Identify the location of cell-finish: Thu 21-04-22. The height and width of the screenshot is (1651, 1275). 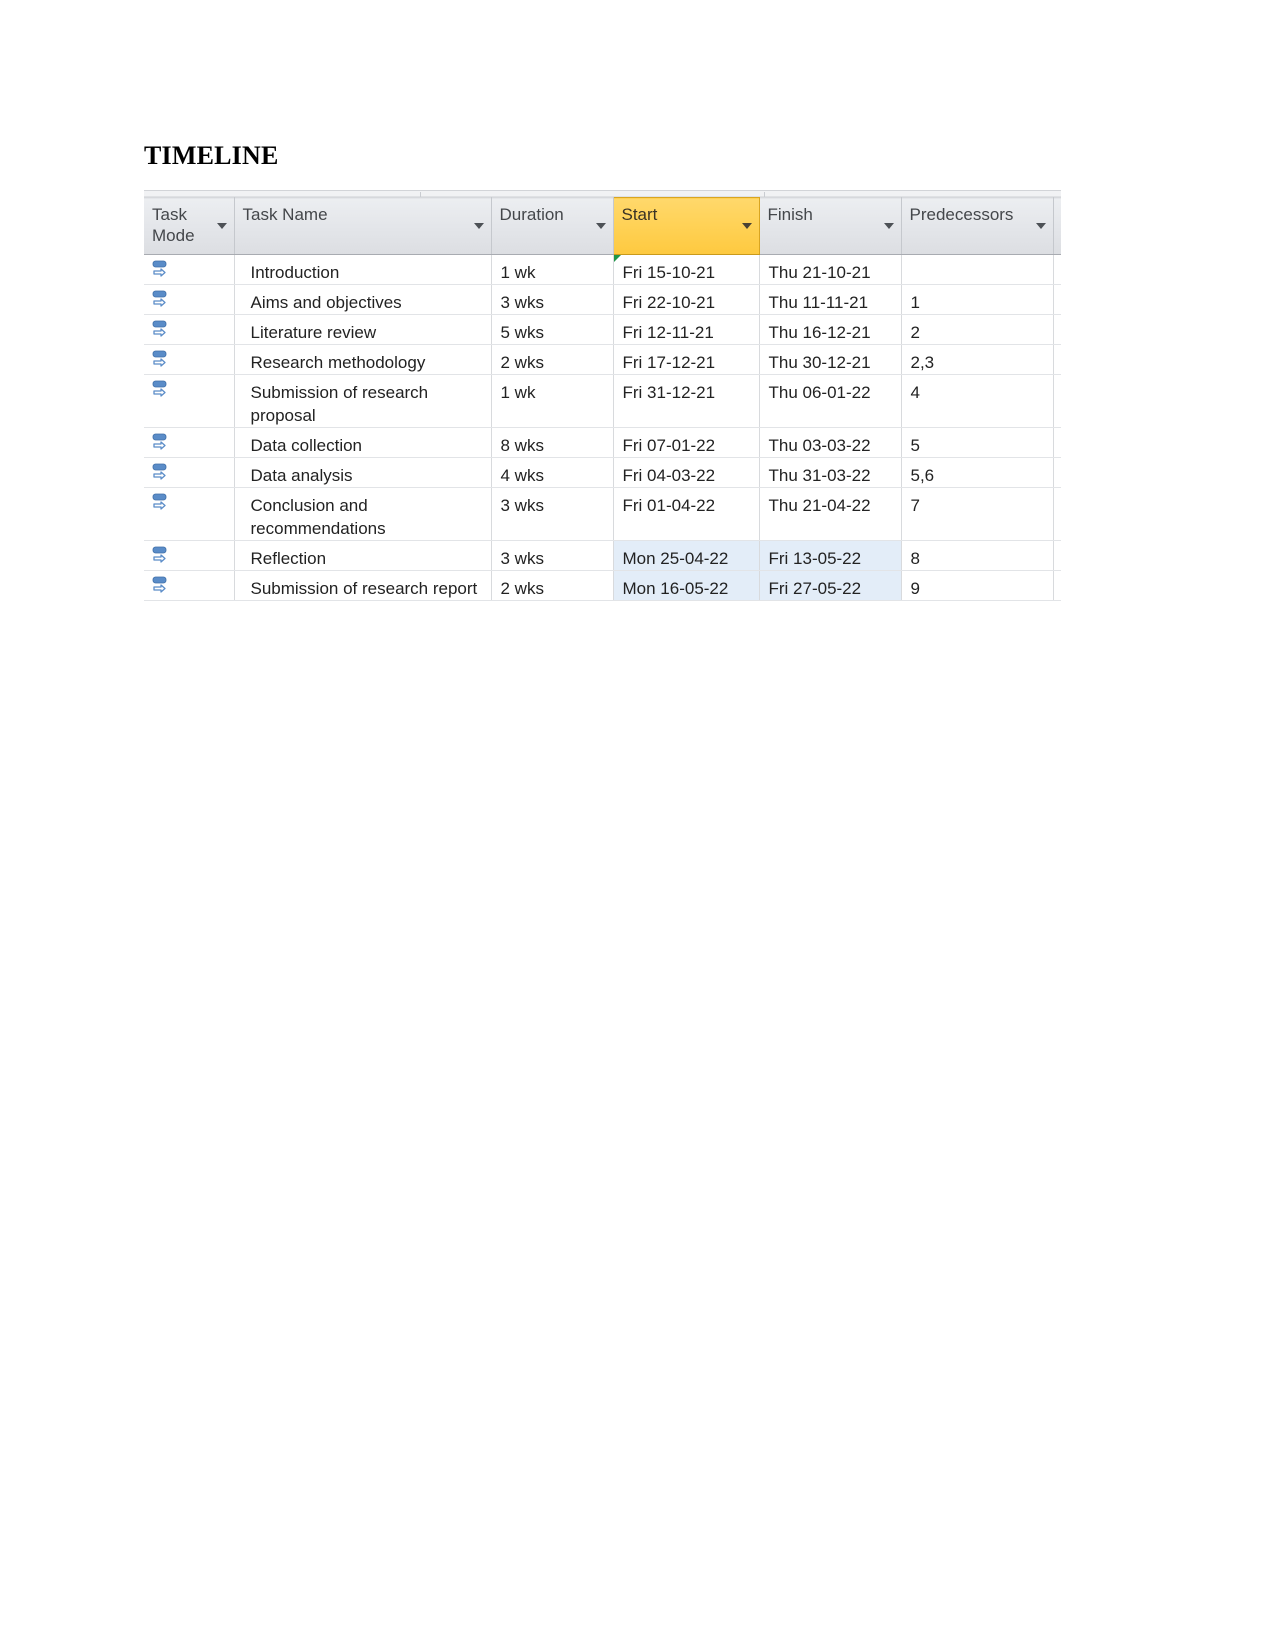
(830, 514).